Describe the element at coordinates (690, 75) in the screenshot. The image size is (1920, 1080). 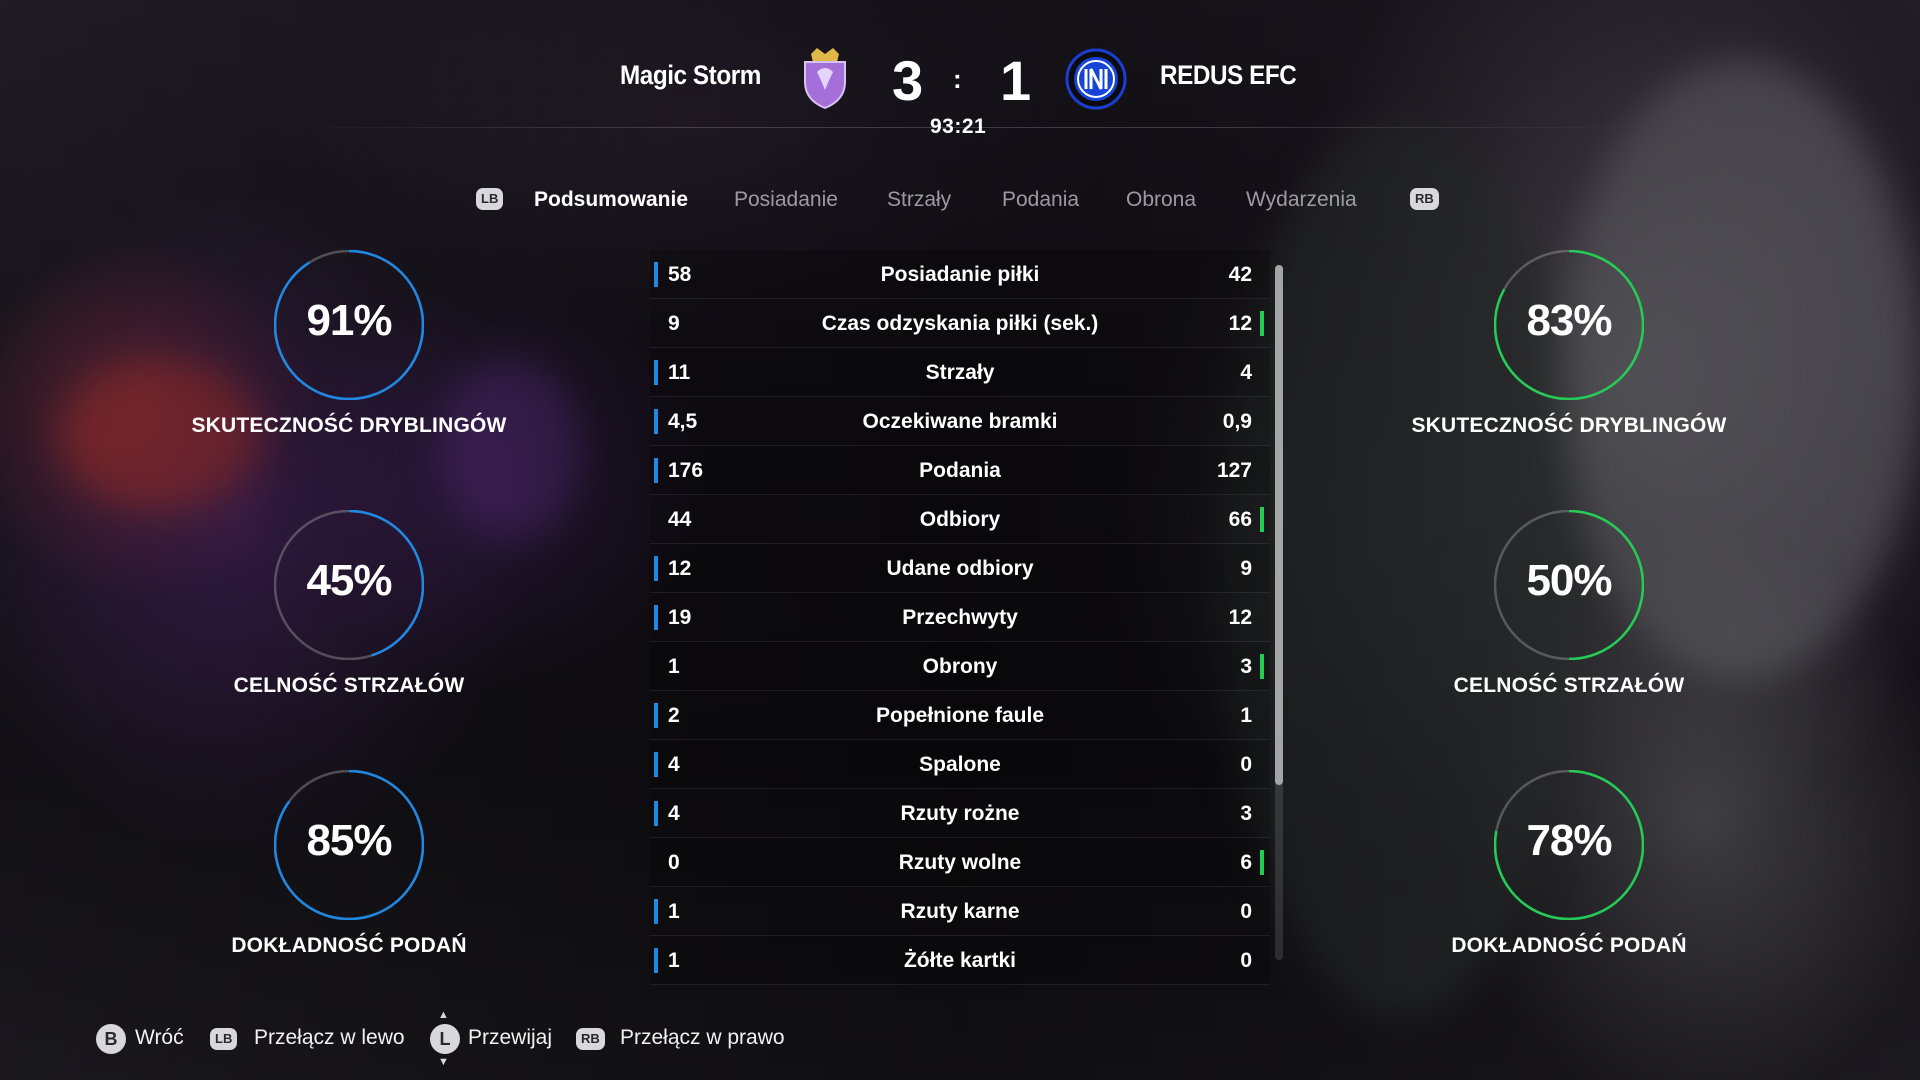
I see `home-team-name: Magic Storm` at that location.